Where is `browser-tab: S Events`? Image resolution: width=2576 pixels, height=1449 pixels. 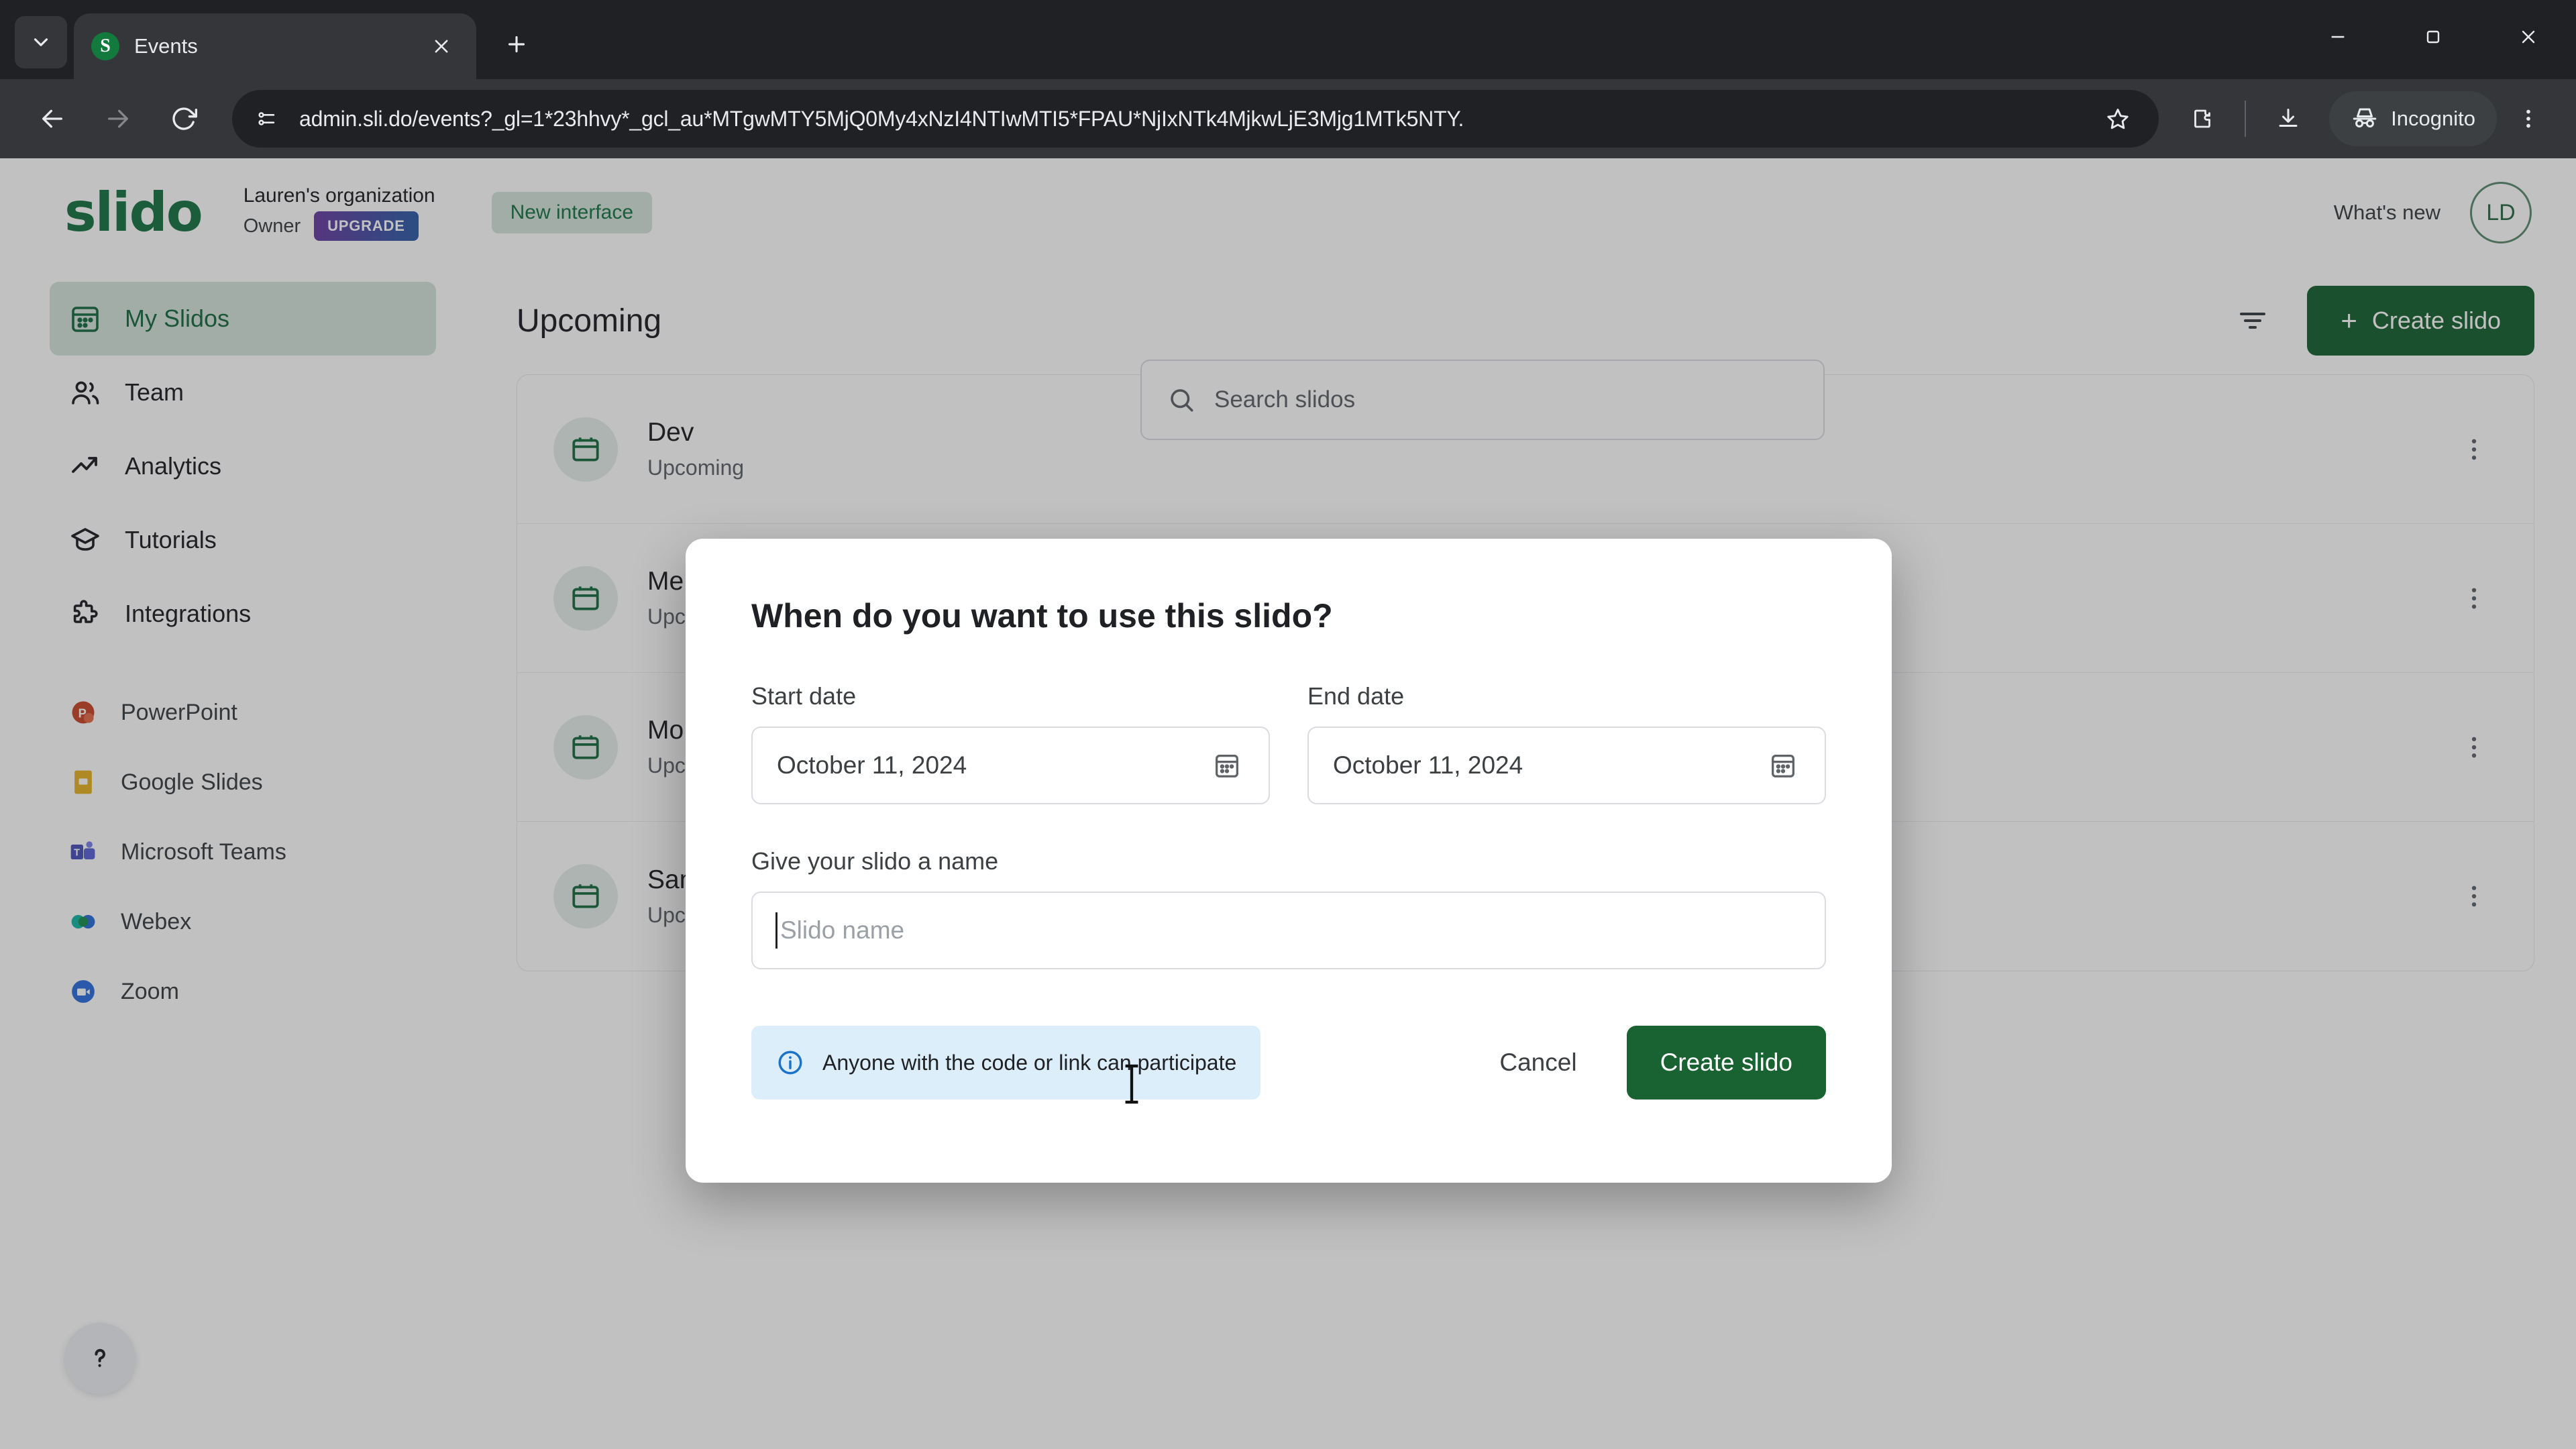
browser-tab: S Events is located at coordinates (275, 46).